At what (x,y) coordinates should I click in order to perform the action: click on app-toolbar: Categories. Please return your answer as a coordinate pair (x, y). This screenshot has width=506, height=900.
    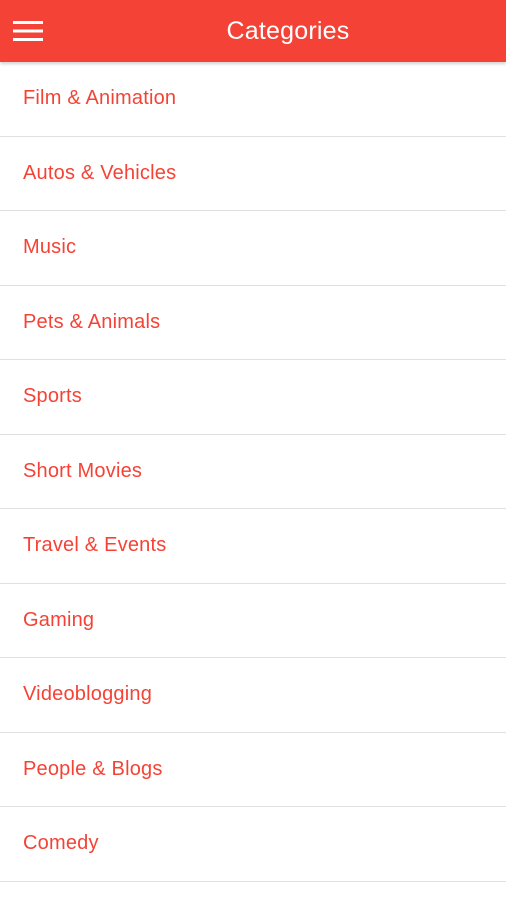
    Looking at the image, I should click on (253, 31).